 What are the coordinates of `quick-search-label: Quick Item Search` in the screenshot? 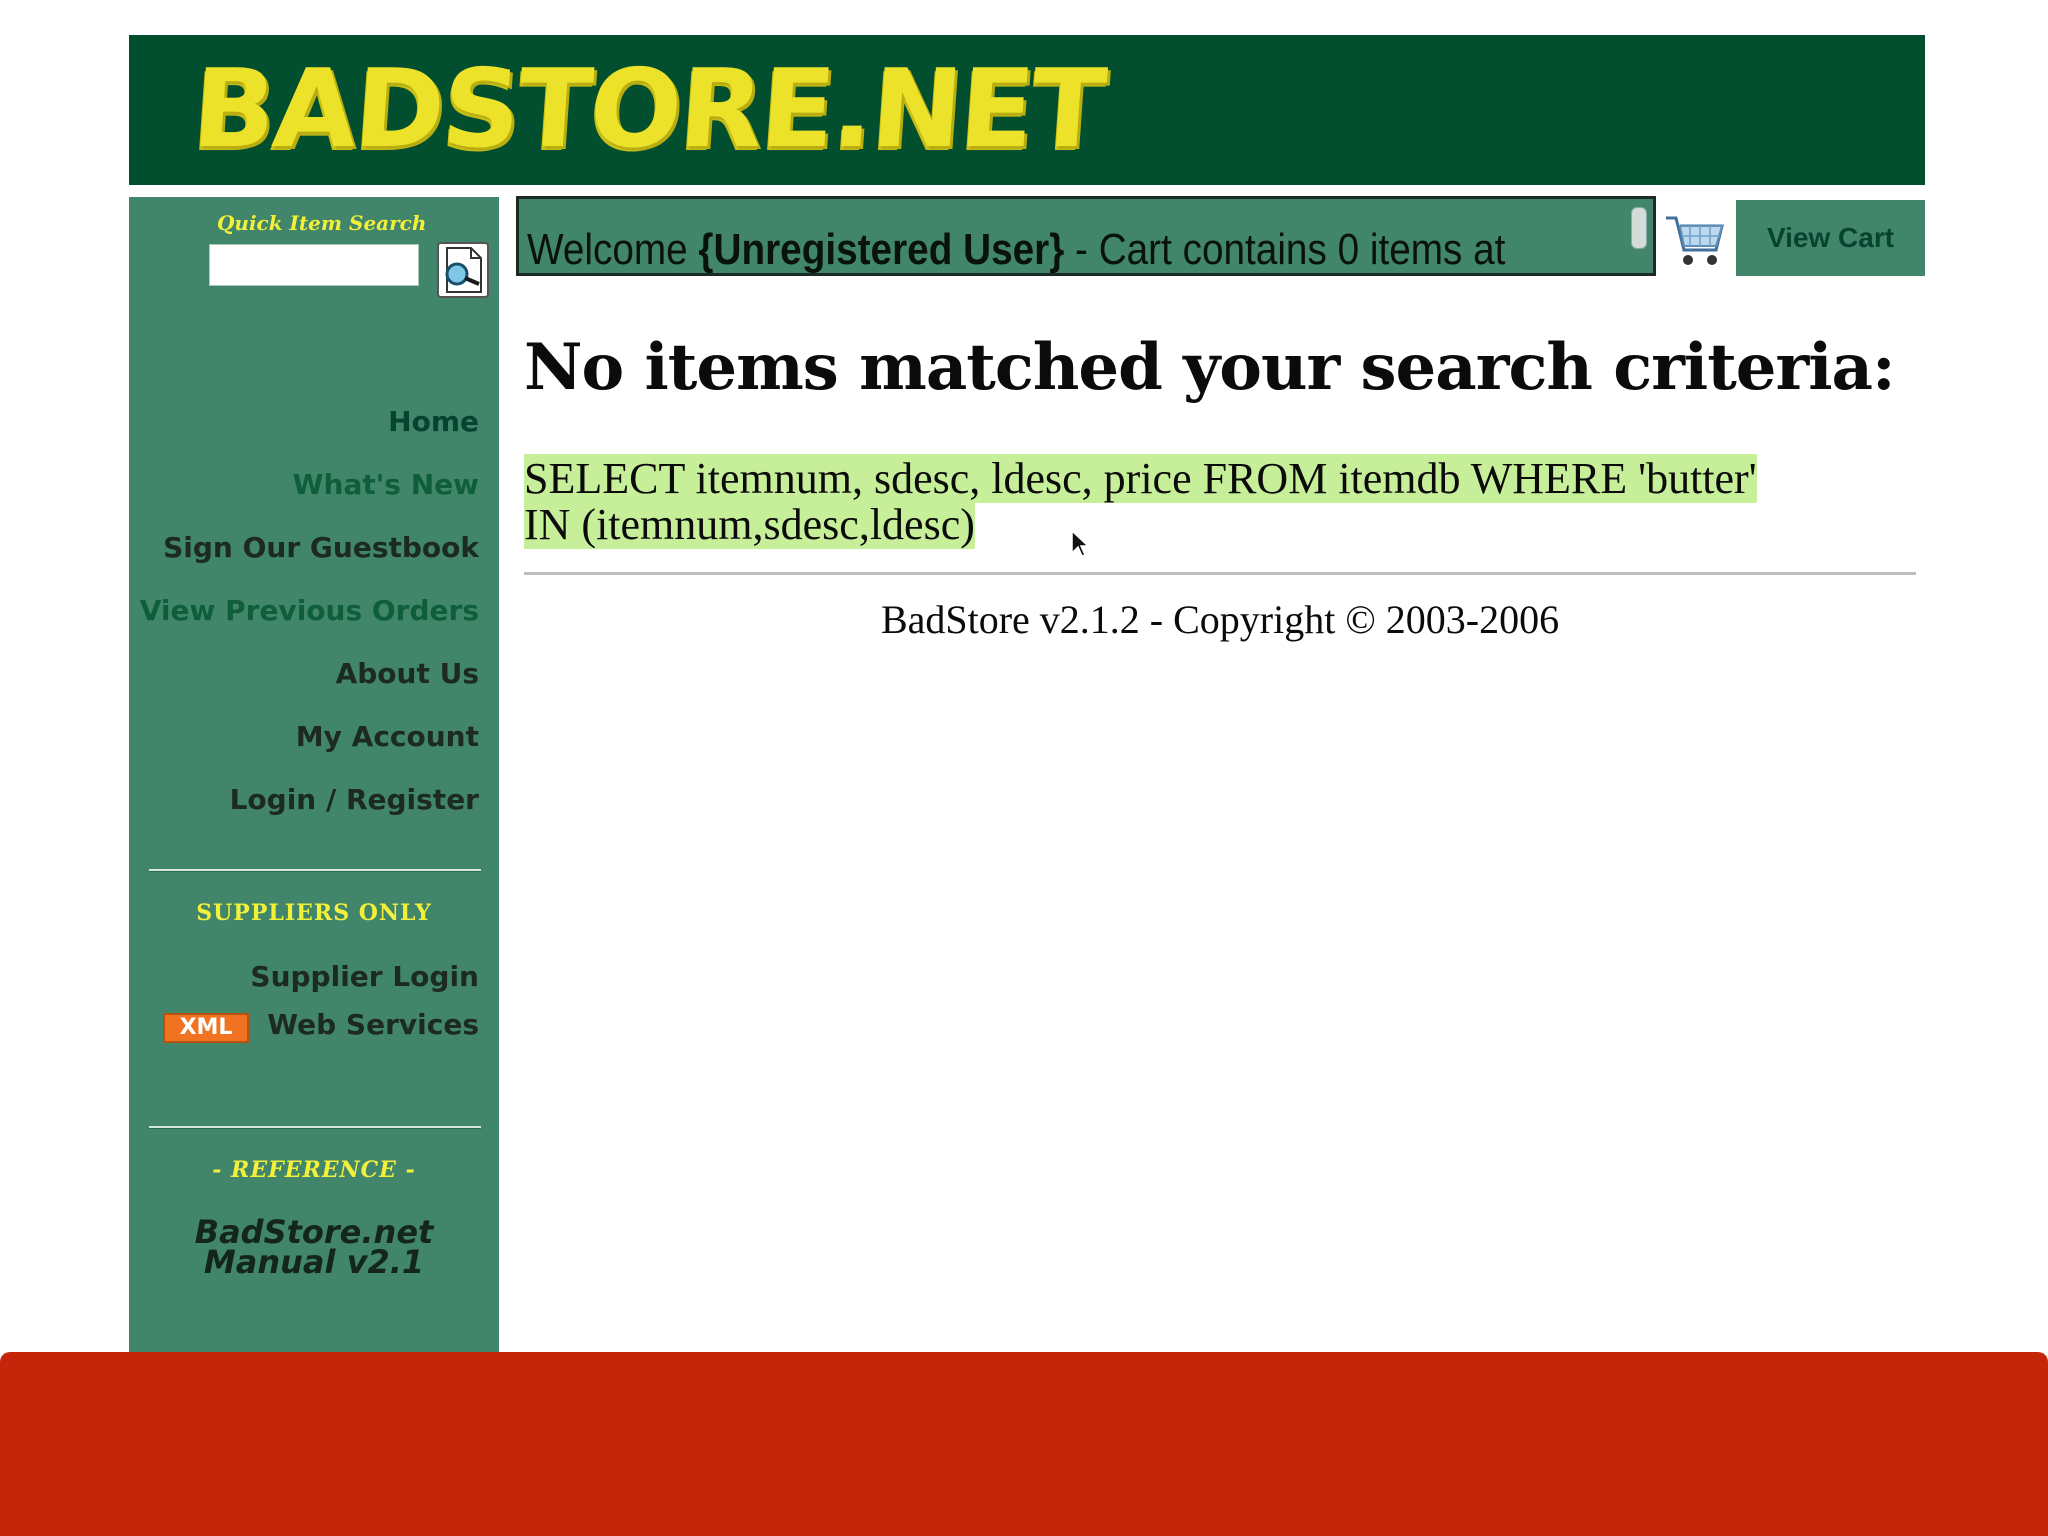 It's located at (322, 223).